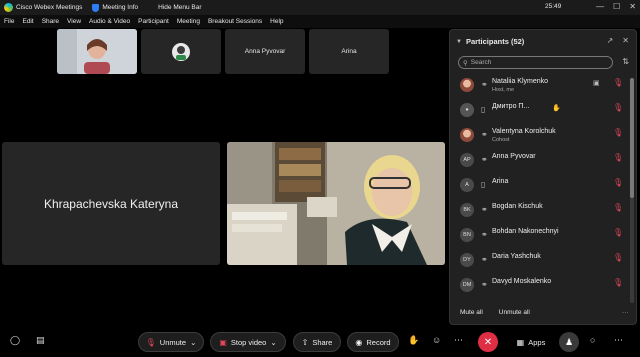  What do you see at coordinates (467, 135) in the screenshot?
I see `avatar` at bounding box center [467, 135].